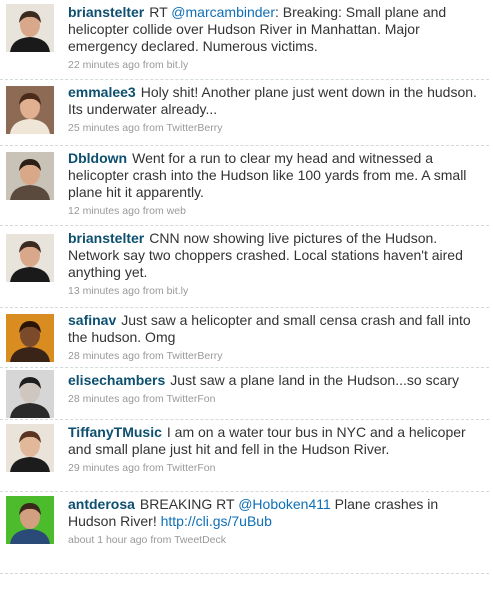  I want to click on timestamp-link: 29 minutes ago, so click(104, 468).